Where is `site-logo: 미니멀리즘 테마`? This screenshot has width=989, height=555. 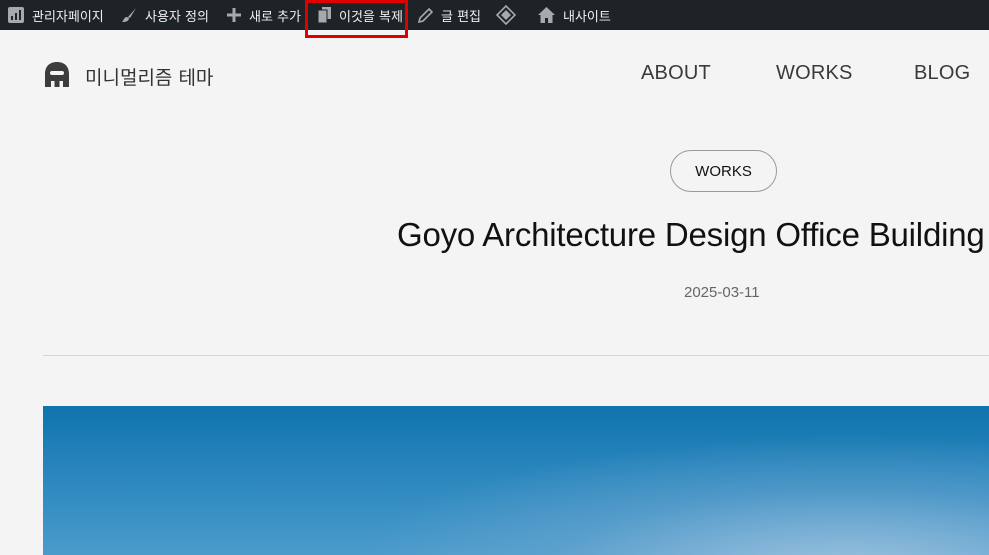 site-logo: 미니멀리즘 테마 is located at coordinates (127, 76).